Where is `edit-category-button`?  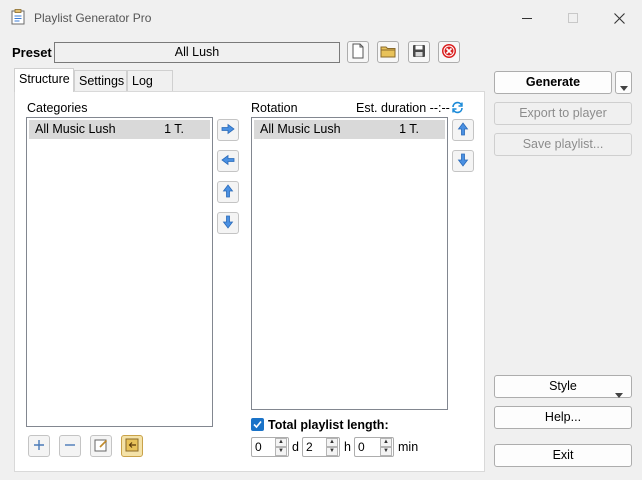
edit-category-button is located at coordinates (101, 446).